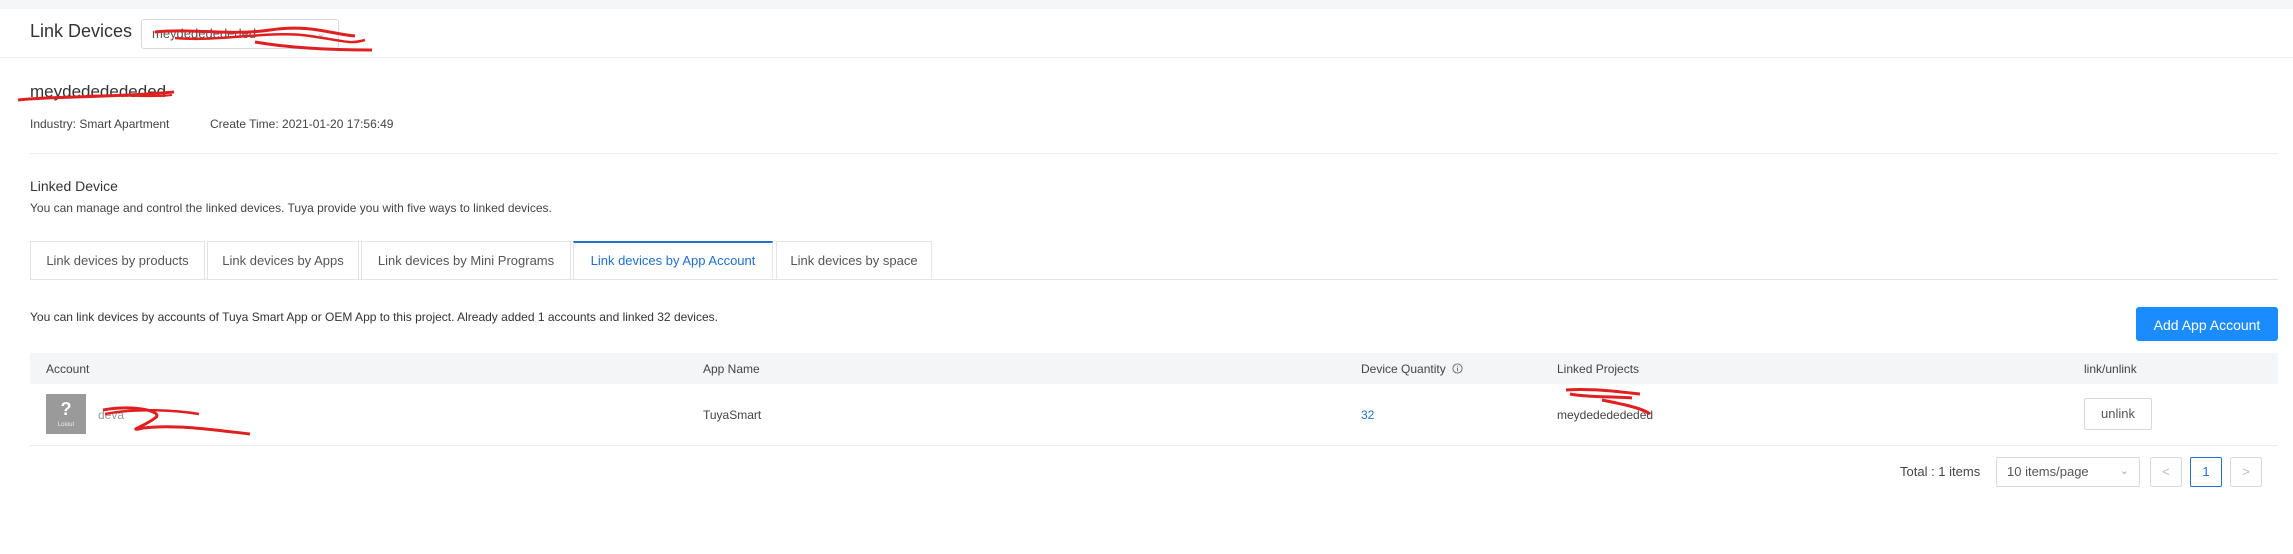 The width and height of the screenshot is (2293, 554). Describe the element at coordinates (854, 260) in the screenshot. I see `tab-link-by-space: Link devices by space` at that location.